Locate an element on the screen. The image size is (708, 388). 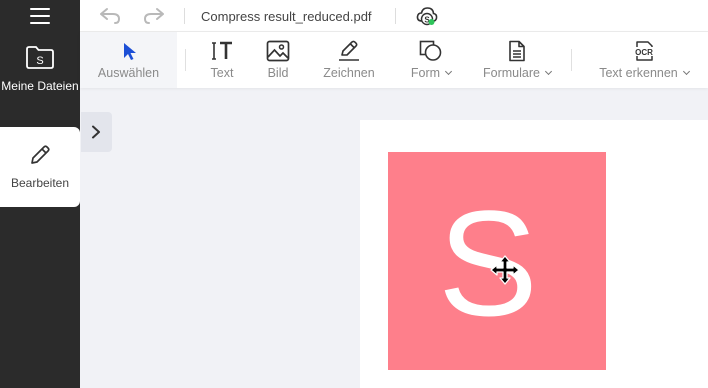
cloud-sync-icon: S is located at coordinates (427, 16).